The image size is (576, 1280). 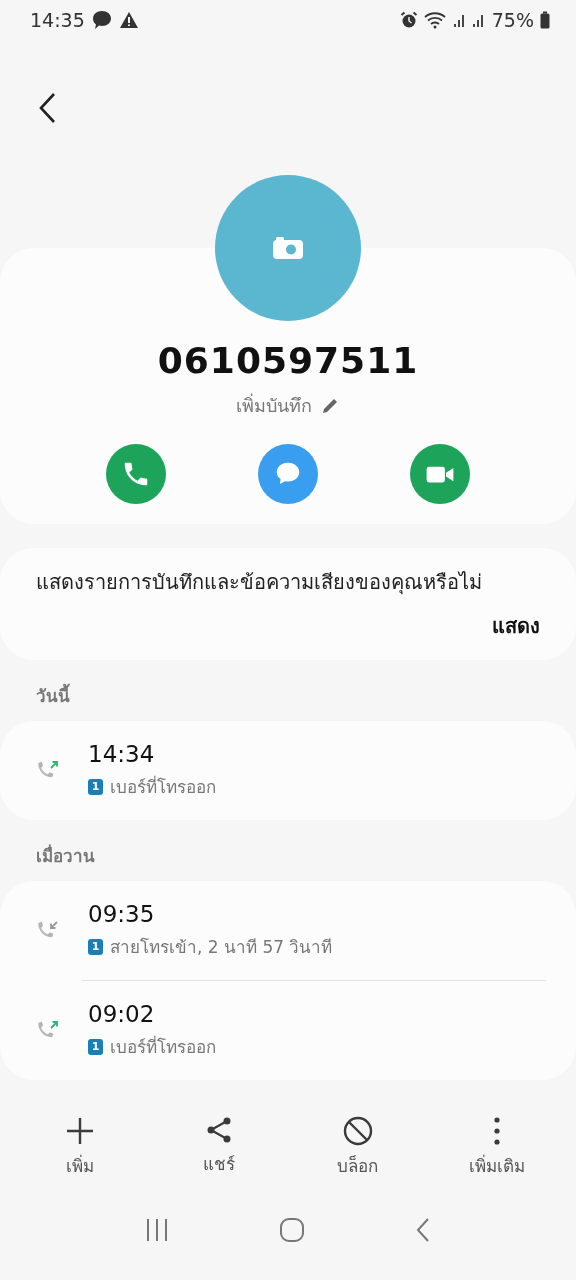 I want to click on toolbar-button: เพิ่มเติม, so click(x=496, y=1147).